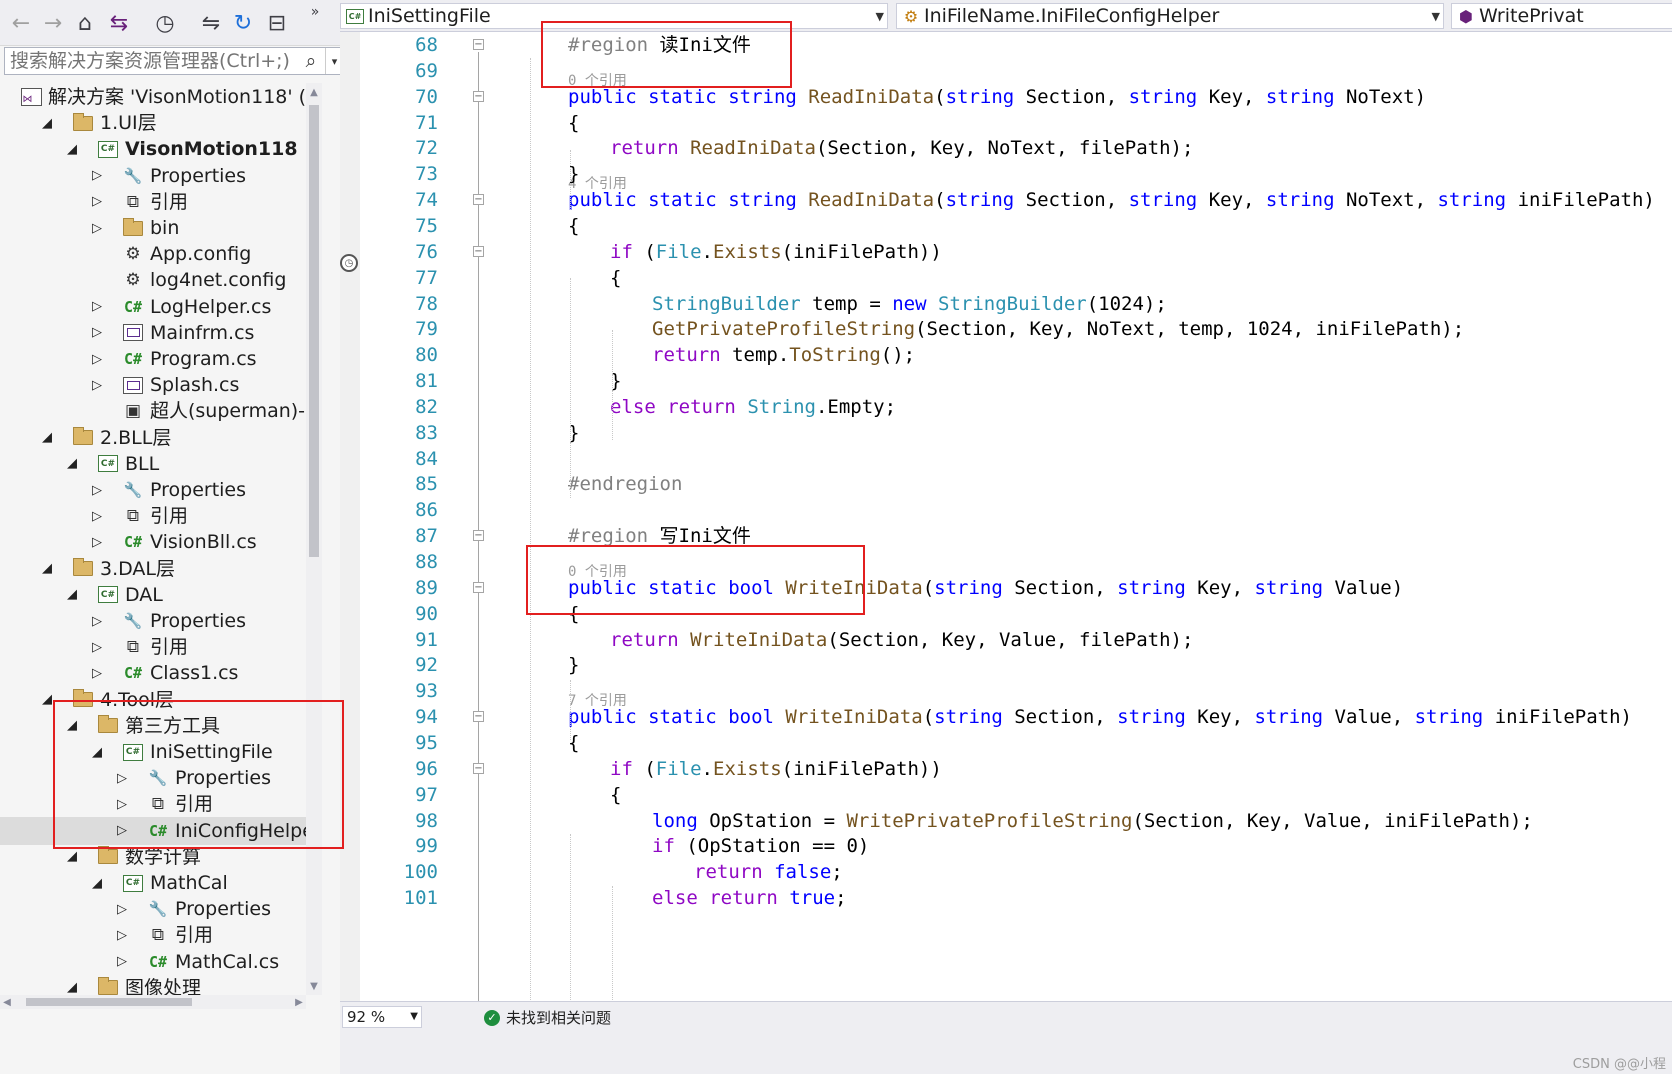 This screenshot has height=1074, width=1672. I want to click on tree-item: ▷ C# LogHelper.cs, so click(161, 307).